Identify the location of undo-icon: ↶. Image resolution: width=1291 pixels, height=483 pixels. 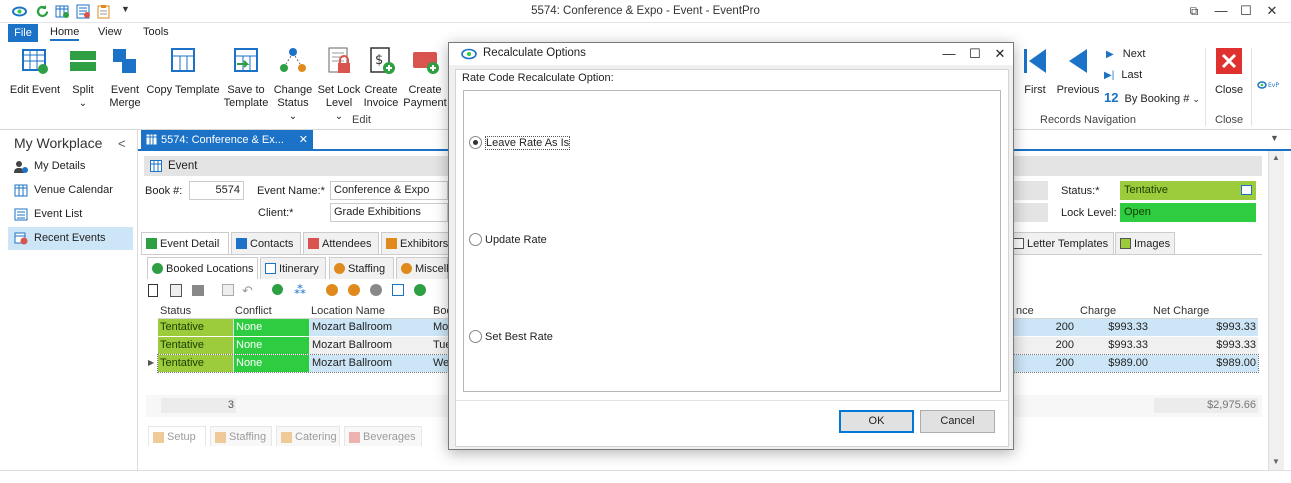
(247, 291).